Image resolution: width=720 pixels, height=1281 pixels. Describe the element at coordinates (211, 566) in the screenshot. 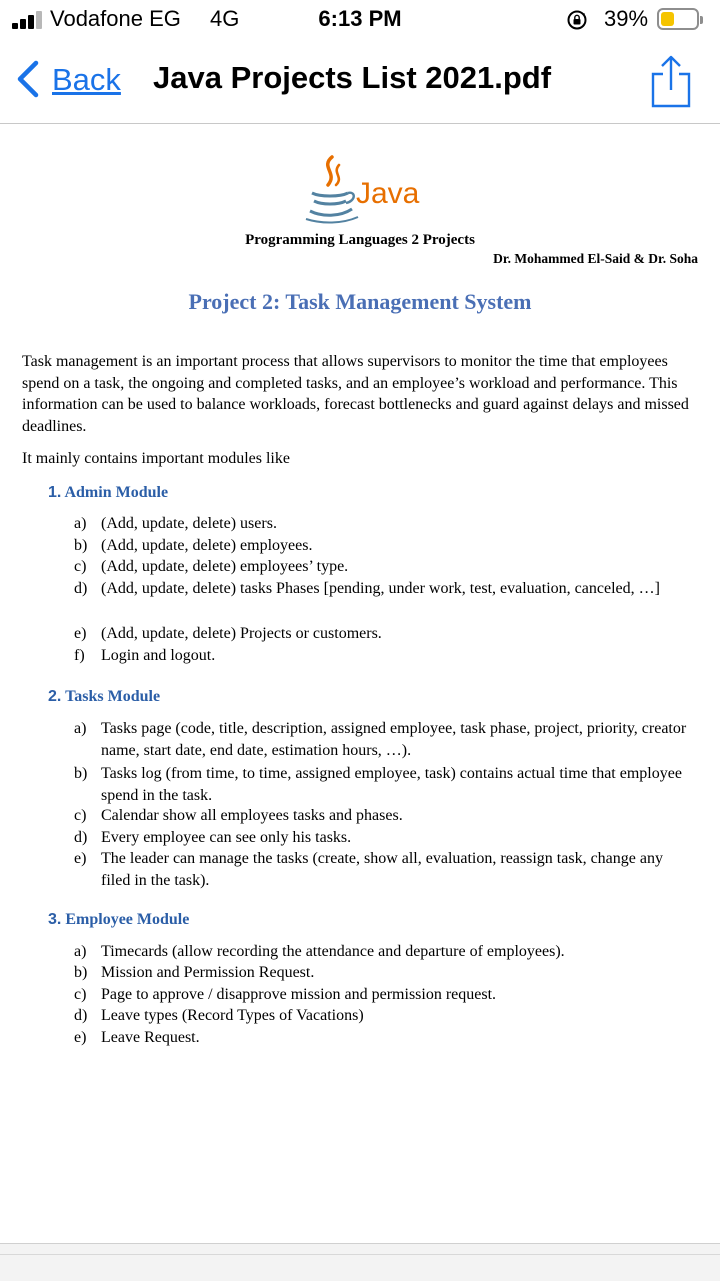

I see `list-item: c) (Add, update, delete) employees’ type.` at that location.